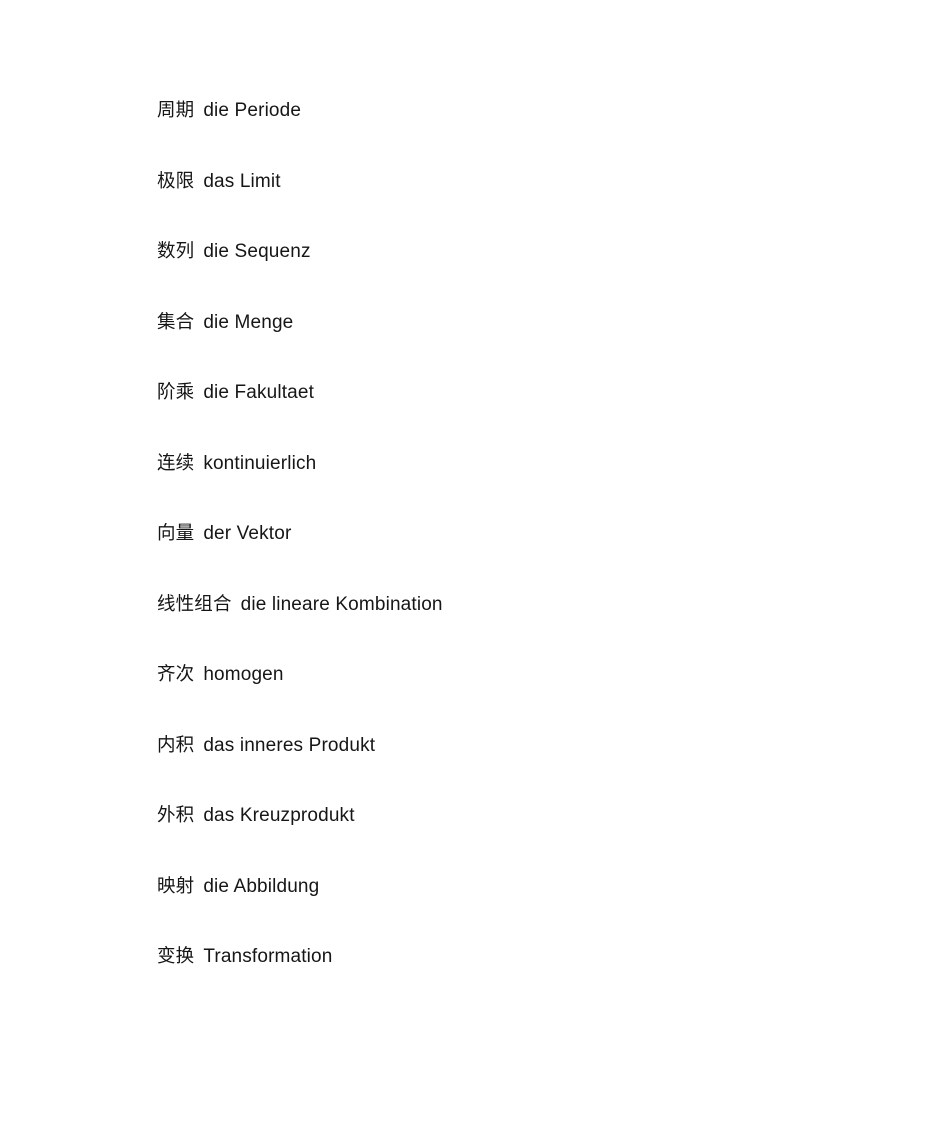 The image size is (945, 1123). I want to click on german-term: die Fakultaet, so click(259, 392).